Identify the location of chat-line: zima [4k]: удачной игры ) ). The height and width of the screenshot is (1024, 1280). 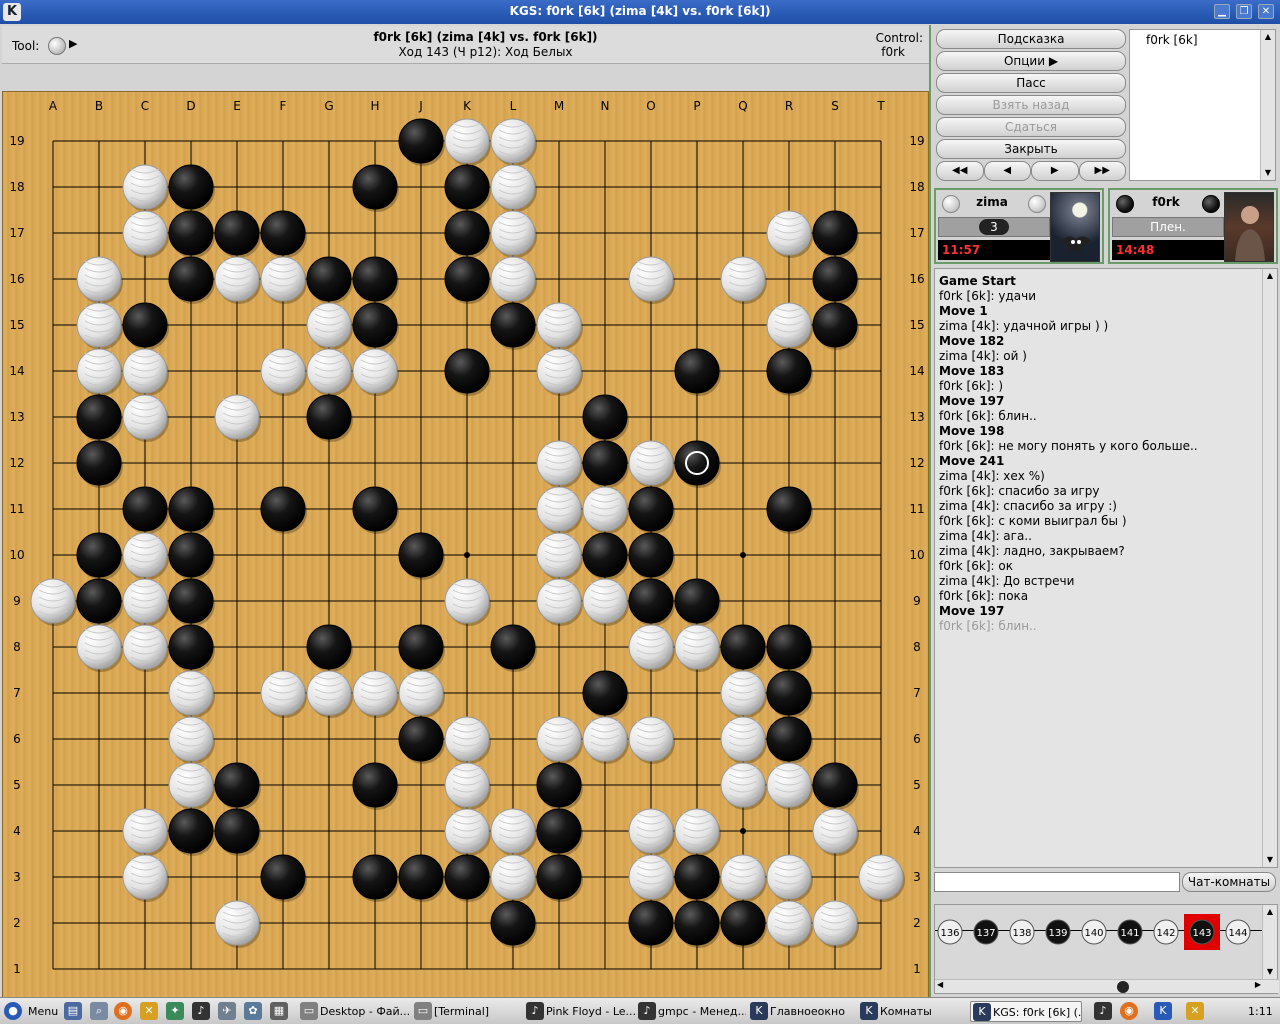
(1024, 326).